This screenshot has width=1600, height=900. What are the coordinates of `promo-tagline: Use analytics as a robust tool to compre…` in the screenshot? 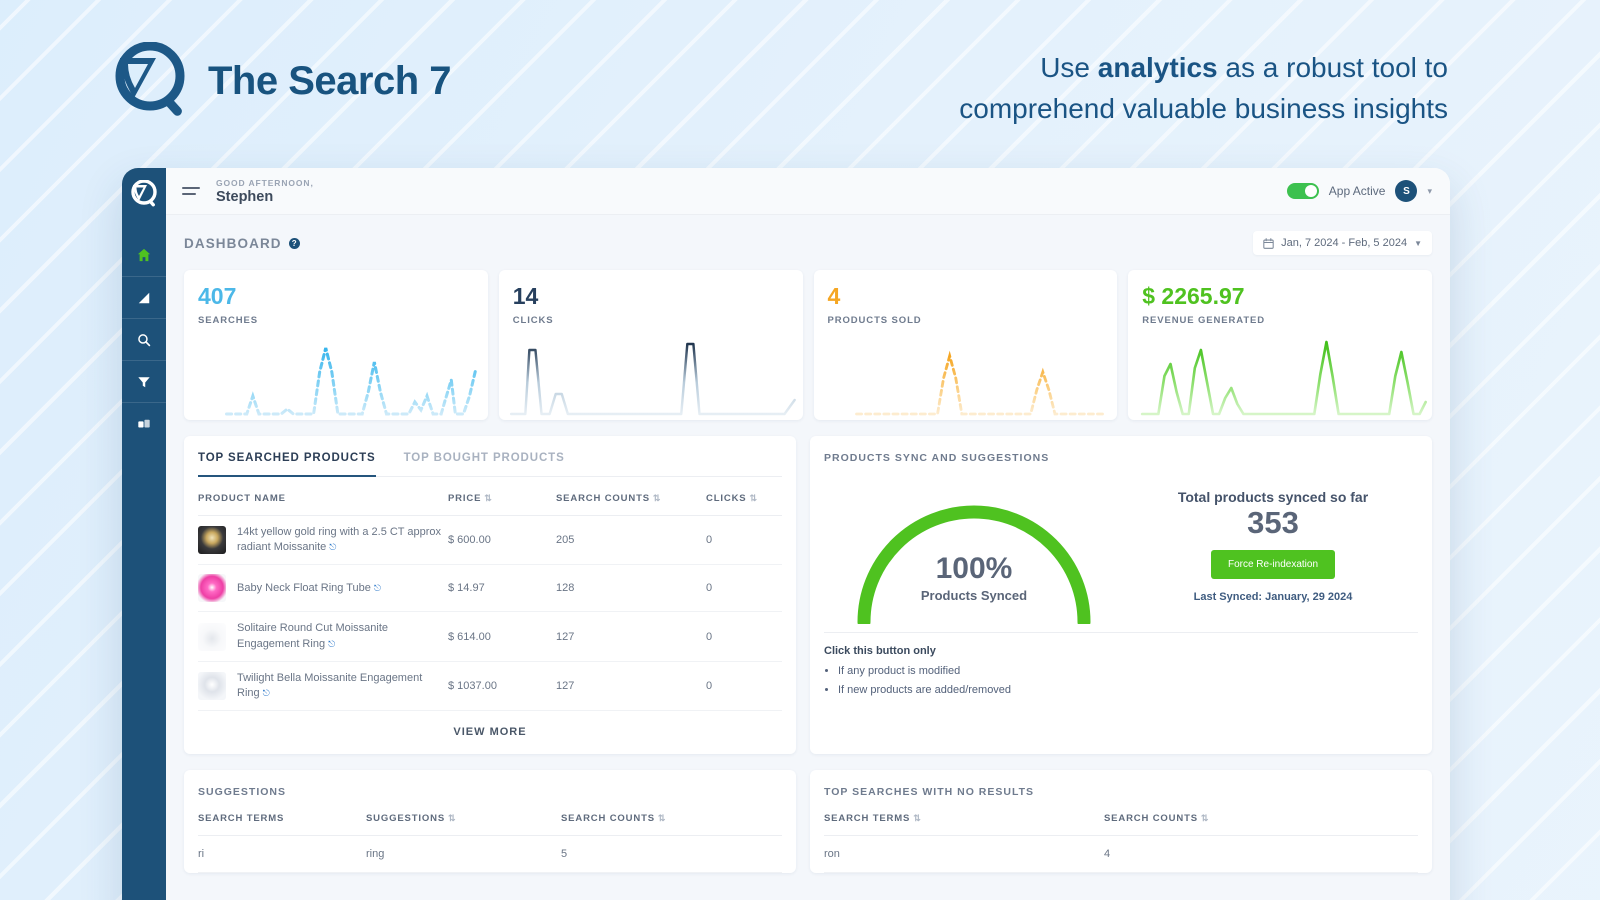 It's located at (1203, 88).